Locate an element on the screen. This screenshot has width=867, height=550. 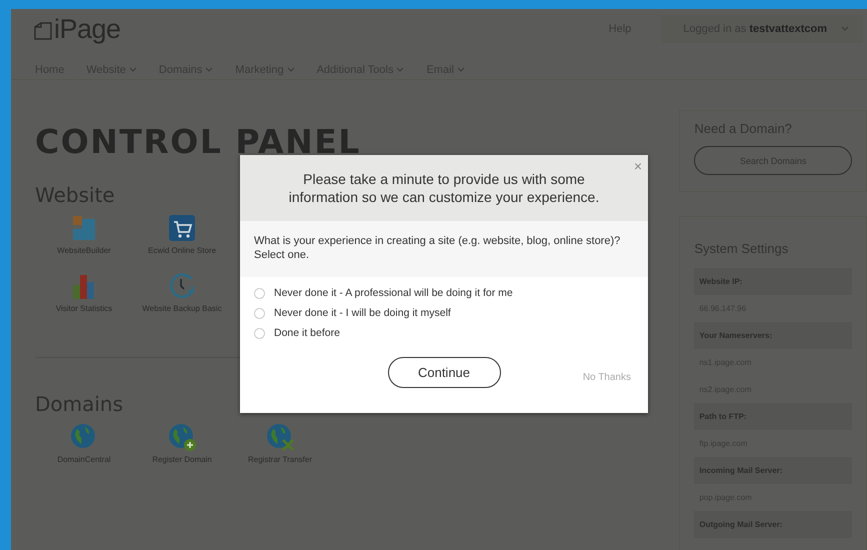
option-label: Never done it - A professional will be doing it for me is located at coordinates (393, 293).